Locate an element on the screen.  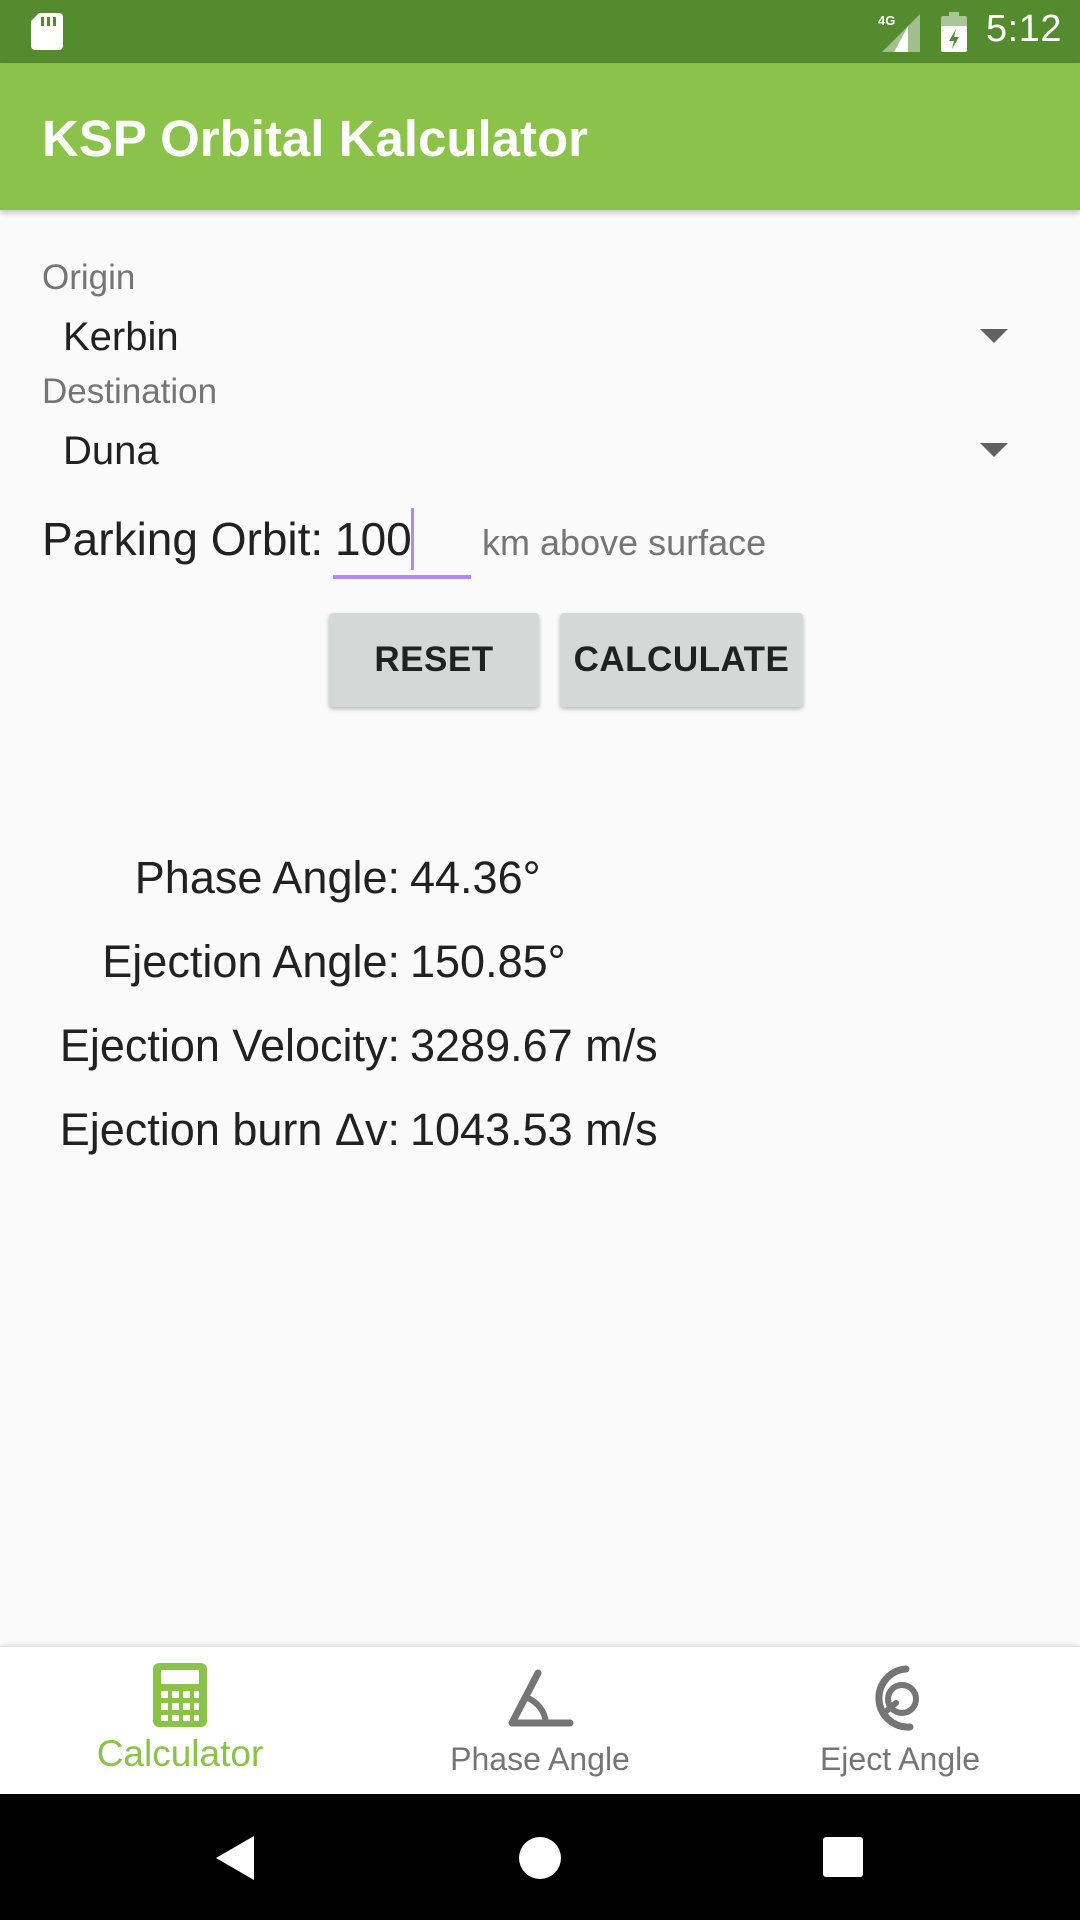
nav-item-eject-angle: Eject Angle is located at coordinates (900, 1721).